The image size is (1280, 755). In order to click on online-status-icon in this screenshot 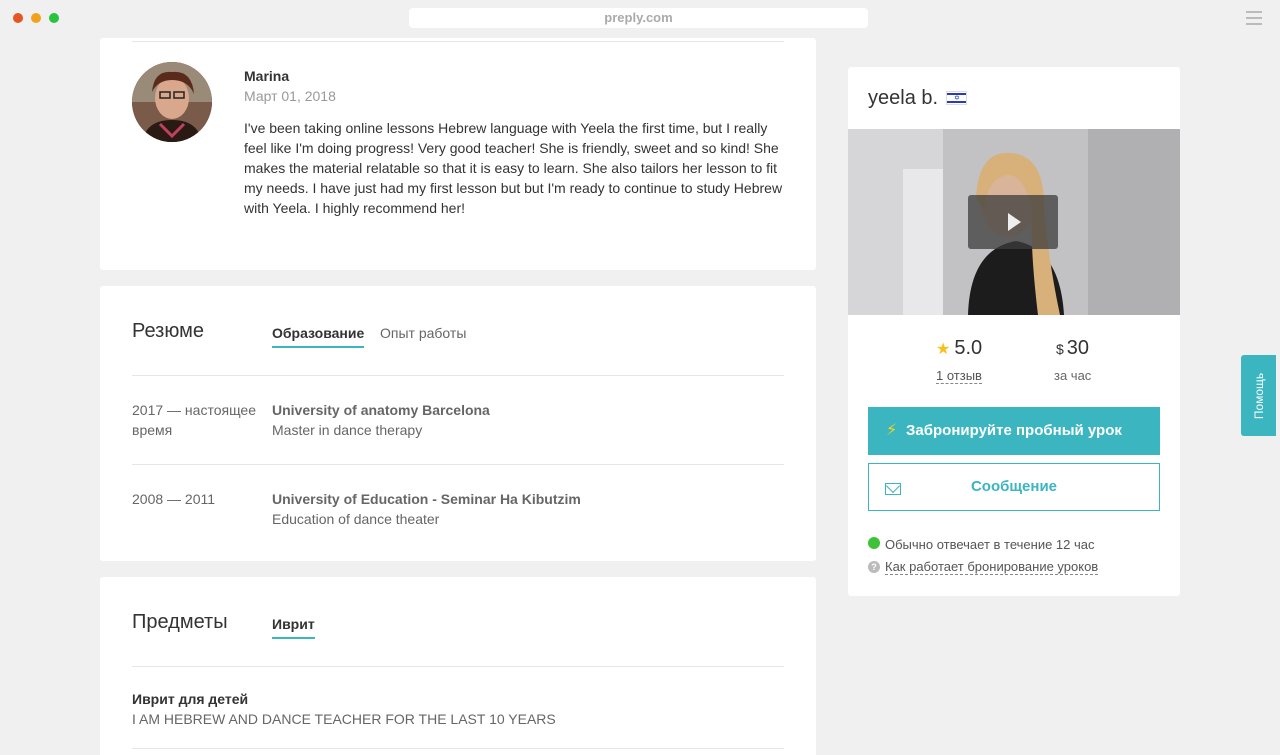, I will do `click(874, 543)`.